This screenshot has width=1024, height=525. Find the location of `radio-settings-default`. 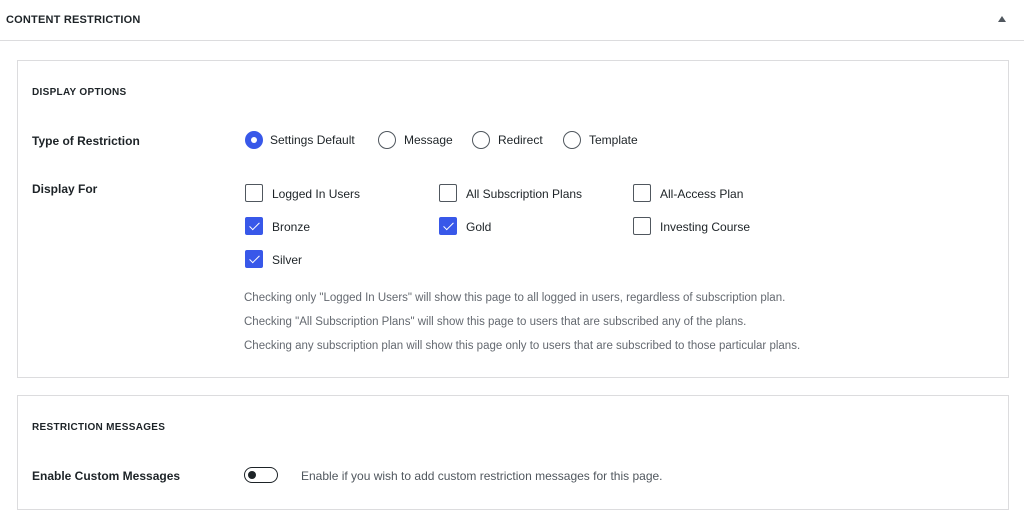

radio-settings-default is located at coordinates (254, 140).